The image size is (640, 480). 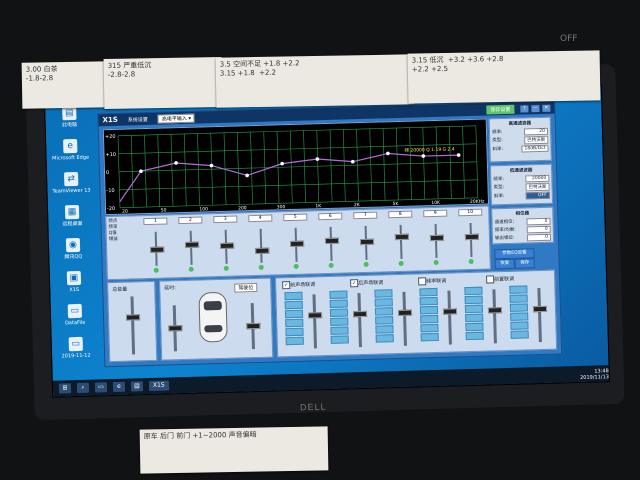 What do you see at coordinates (158, 386) in the screenshot?
I see `taskbar-app-x1s: X1S` at bounding box center [158, 386].